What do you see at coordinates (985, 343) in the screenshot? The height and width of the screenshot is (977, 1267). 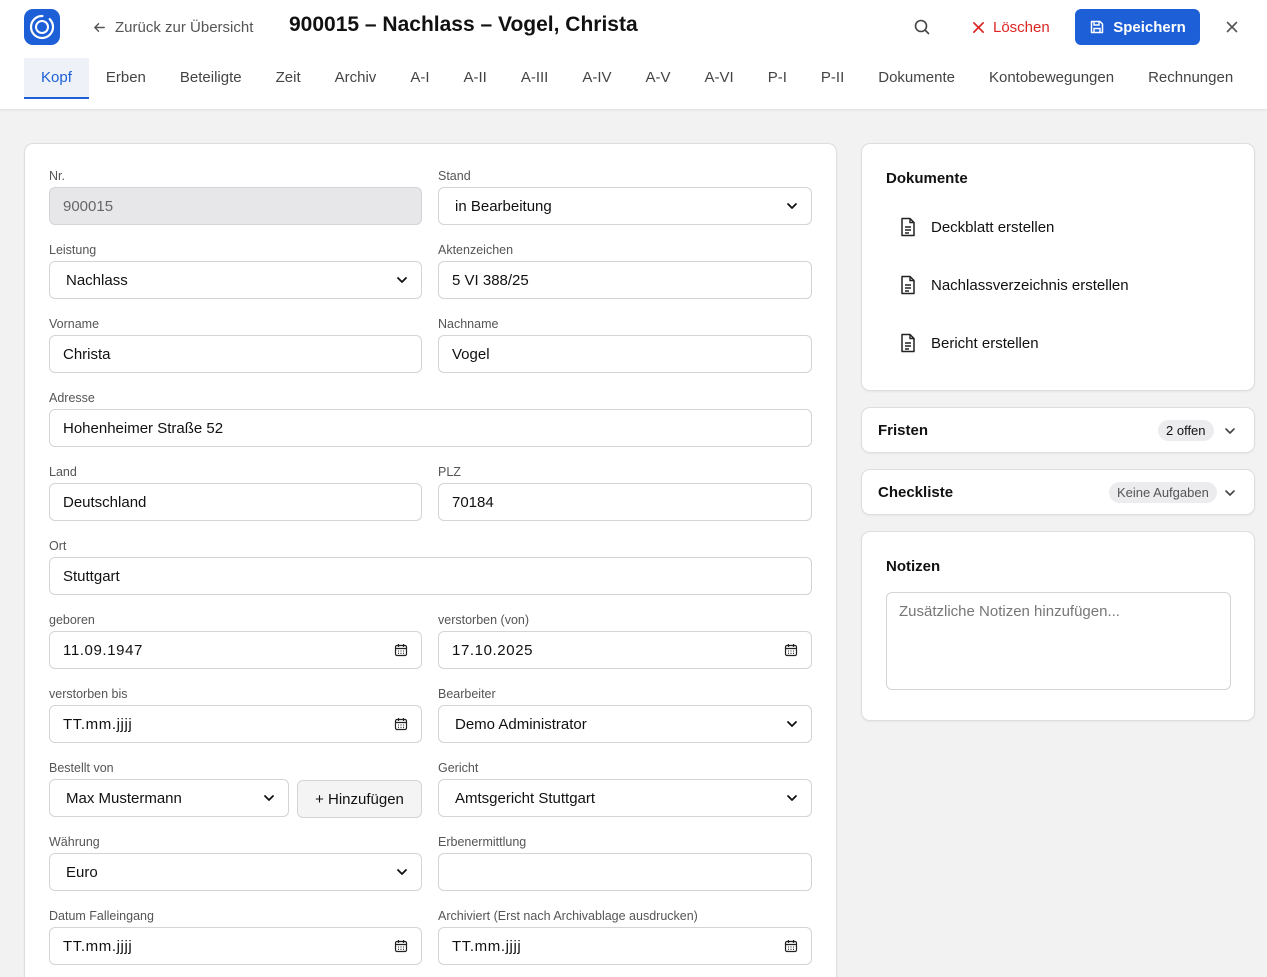 I see `doc-item-label: Bericht erstellen` at bounding box center [985, 343].